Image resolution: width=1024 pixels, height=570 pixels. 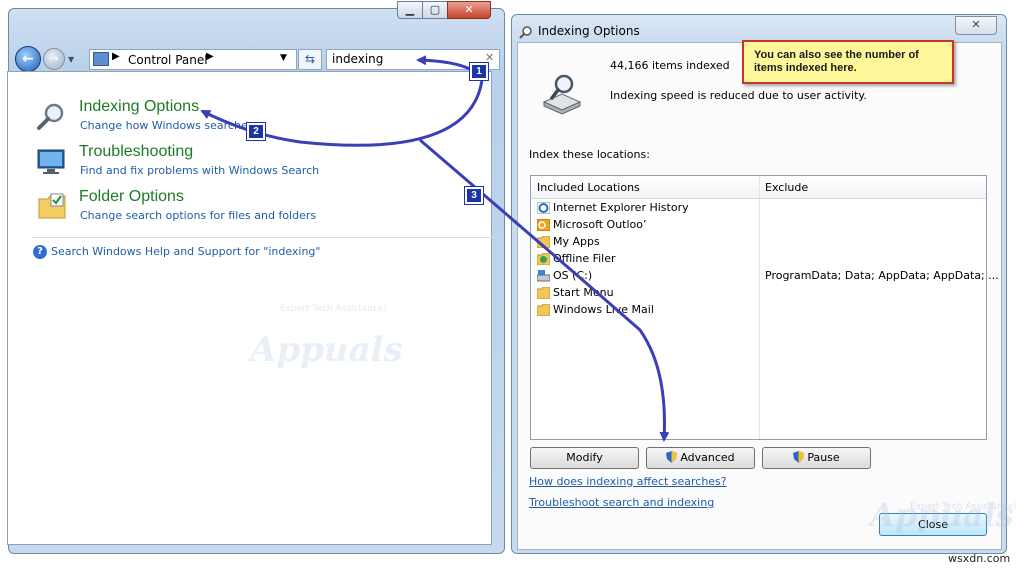 What do you see at coordinates (474, 195) in the screenshot?
I see `step-badge-3: 3` at bounding box center [474, 195].